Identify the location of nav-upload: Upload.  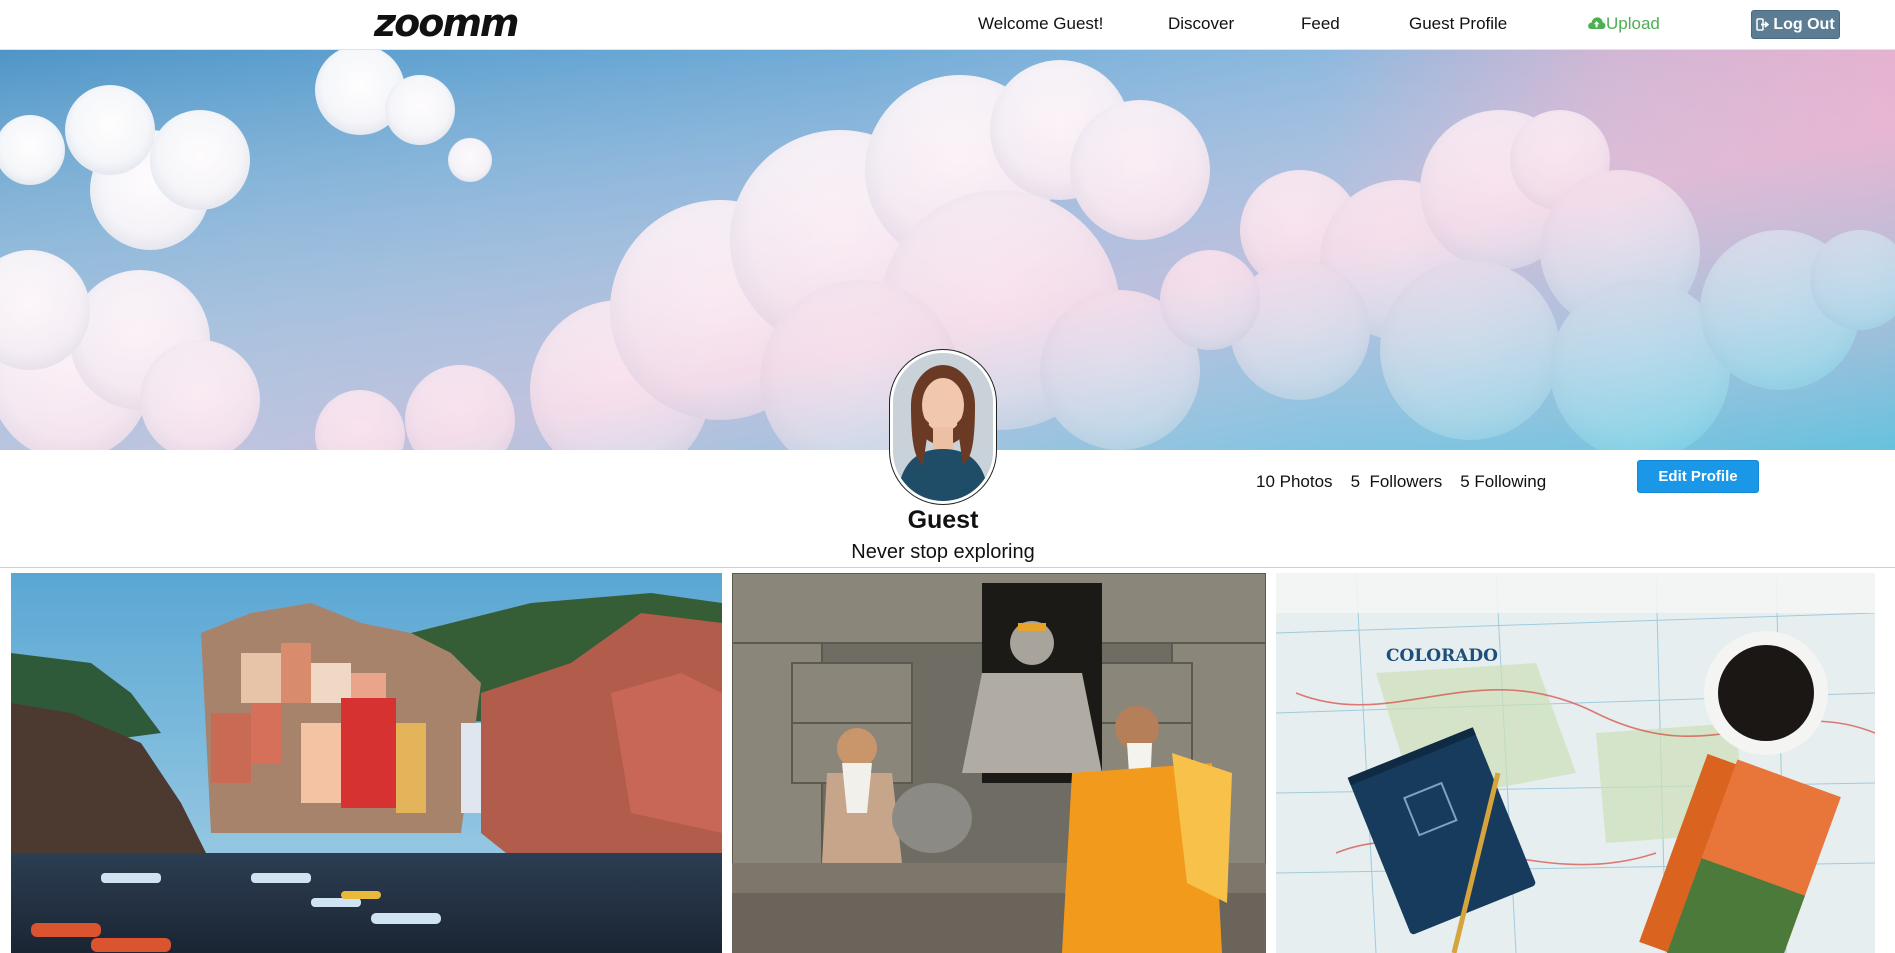
(1623, 24).